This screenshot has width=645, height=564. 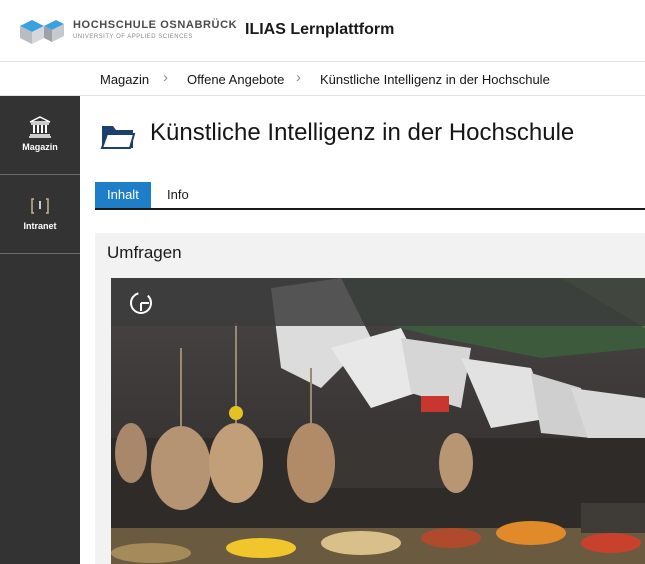 I want to click on panel-title: Umfragen, so click(x=144, y=252).